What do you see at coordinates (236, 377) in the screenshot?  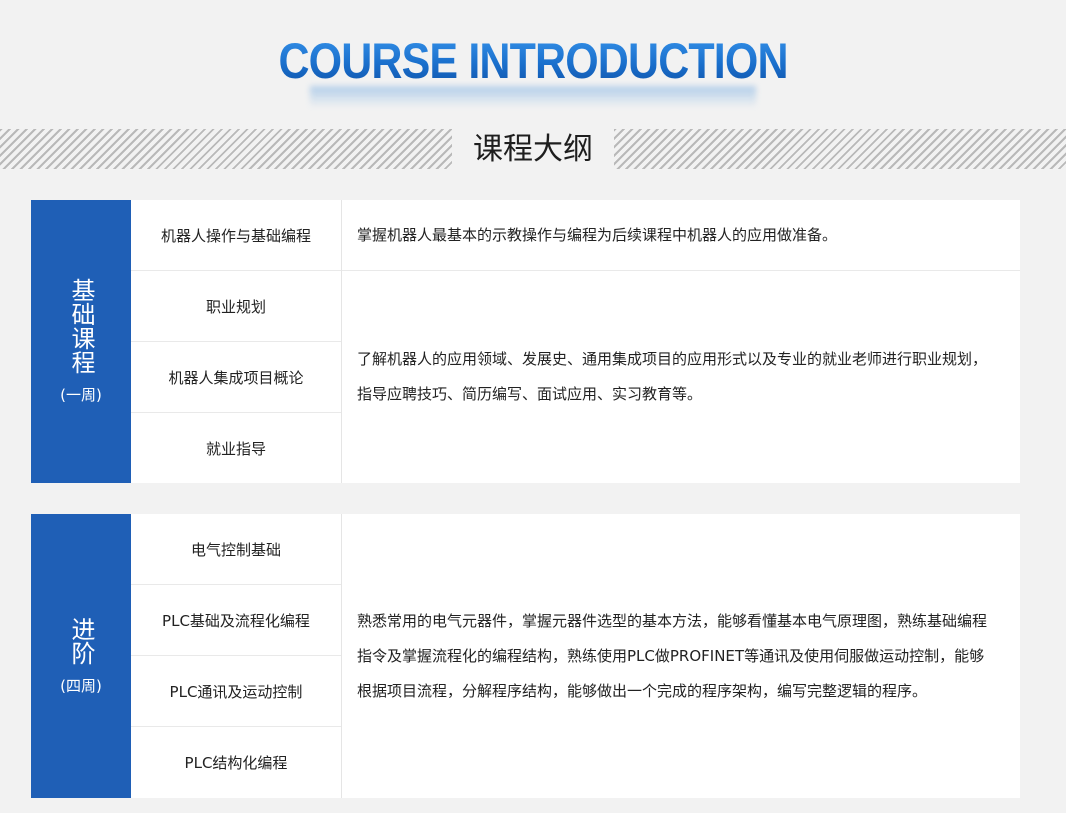 I see `module-item: 机器人集成项目概论` at bounding box center [236, 377].